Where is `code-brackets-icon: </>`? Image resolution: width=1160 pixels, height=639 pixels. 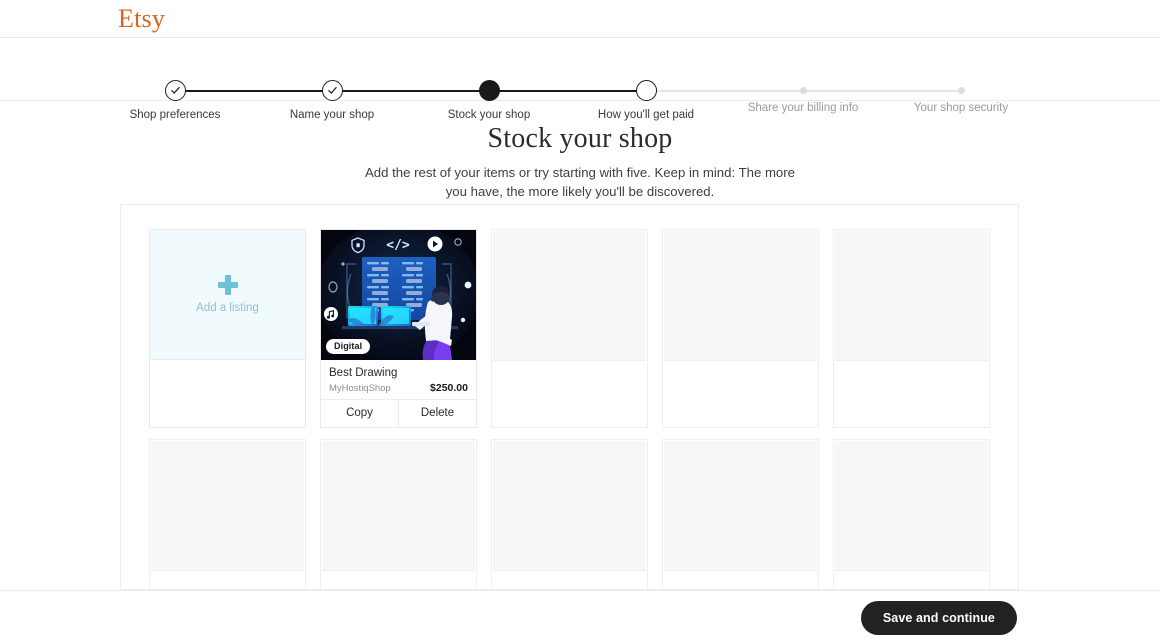
code-brackets-icon: </> is located at coordinates (398, 245).